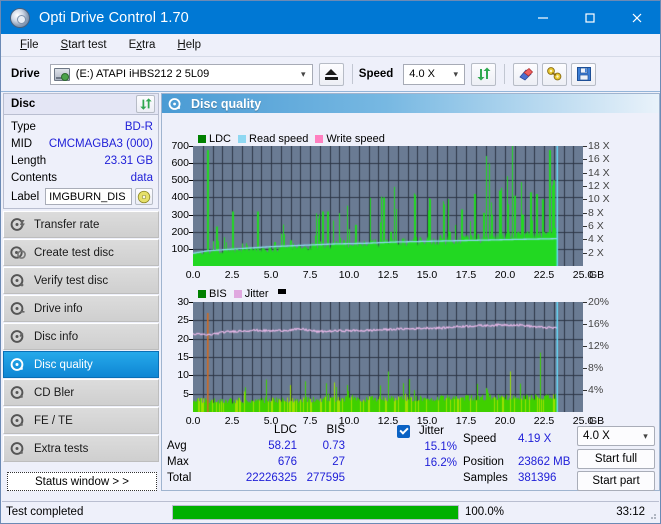 The width and height of the screenshot is (661, 524). What do you see at coordinates (138, 126) in the screenshot?
I see `disc-value-type: BD-R` at bounding box center [138, 126].